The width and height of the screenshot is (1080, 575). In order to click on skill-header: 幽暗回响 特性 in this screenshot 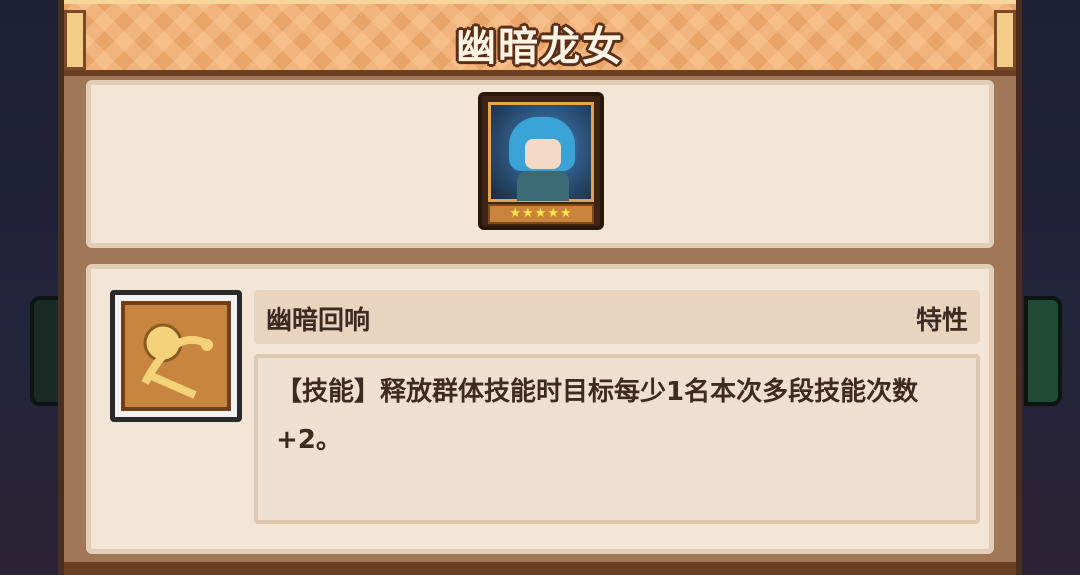, I will do `click(617, 317)`.